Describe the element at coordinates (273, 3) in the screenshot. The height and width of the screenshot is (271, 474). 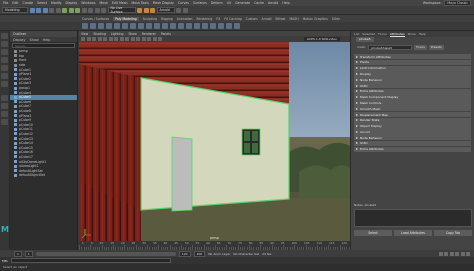
I see `menu-arnold: Arnold` at that location.